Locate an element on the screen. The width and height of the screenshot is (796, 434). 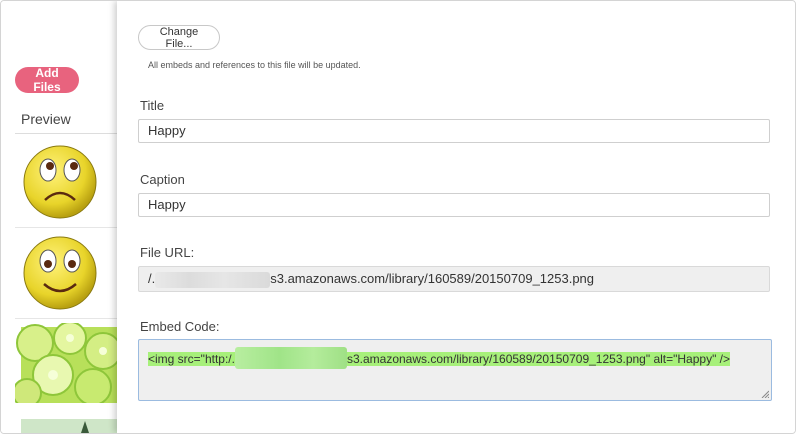
title-input: Happy is located at coordinates (454, 131).